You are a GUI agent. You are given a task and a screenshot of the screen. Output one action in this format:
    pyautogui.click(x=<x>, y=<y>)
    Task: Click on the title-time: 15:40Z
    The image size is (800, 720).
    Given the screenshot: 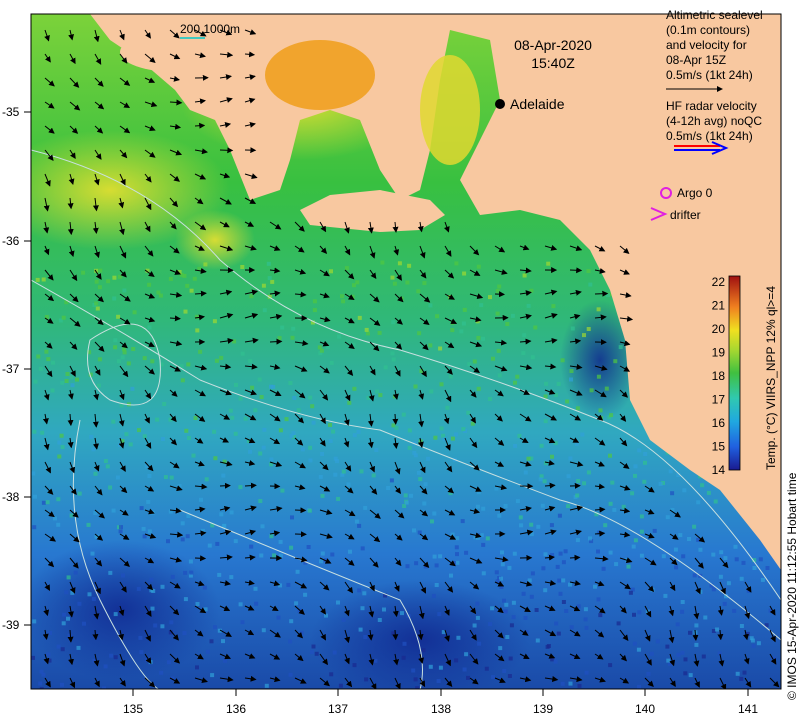 What is the action you would take?
    pyautogui.click(x=553, y=63)
    